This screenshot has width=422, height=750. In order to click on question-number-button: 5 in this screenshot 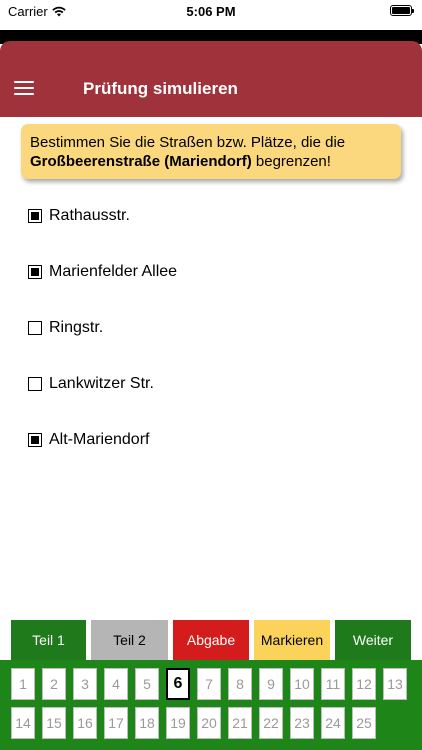, I will do `click(147, 684)`.